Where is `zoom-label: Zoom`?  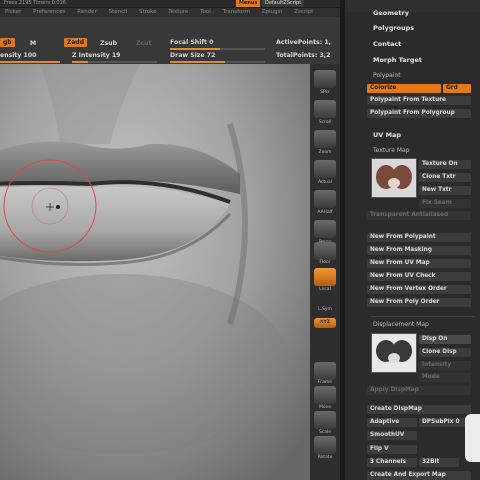 zoom-label: Zoom is located at coordinates (325, 152).